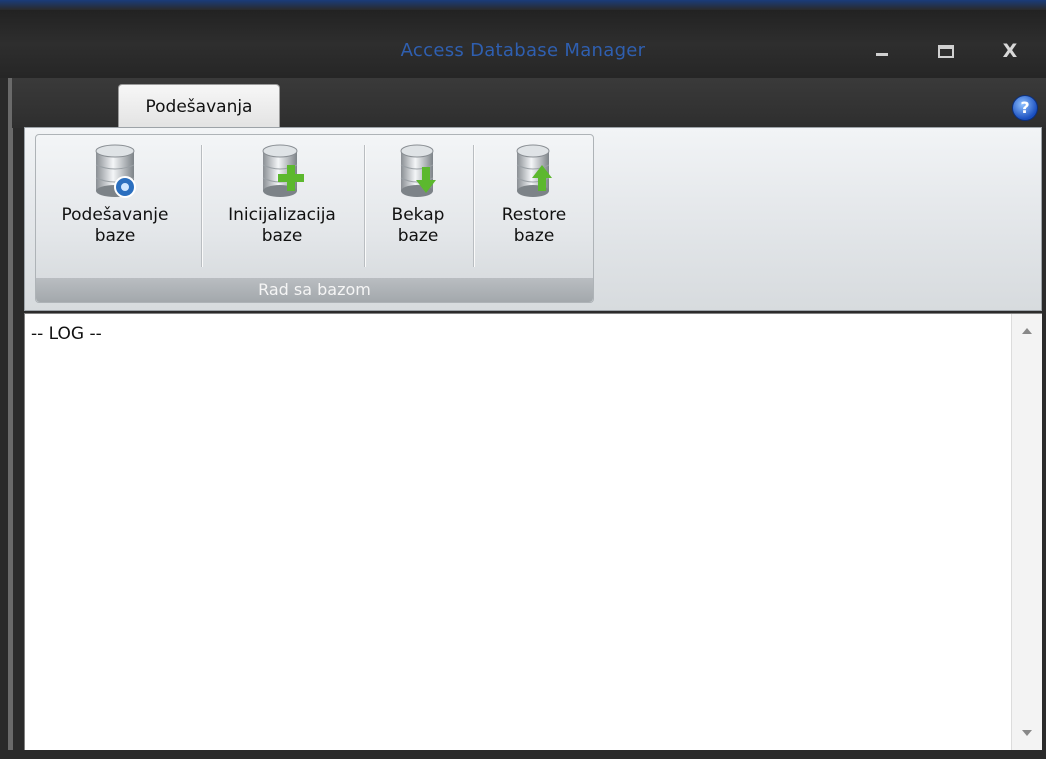 Image resolution: width=1046 pixels, height=759 pixels. Describe the element at coordinates (115, 215) in the screenshot. I see `podesavanje-baze-label-1: Podešavanje` at that location.